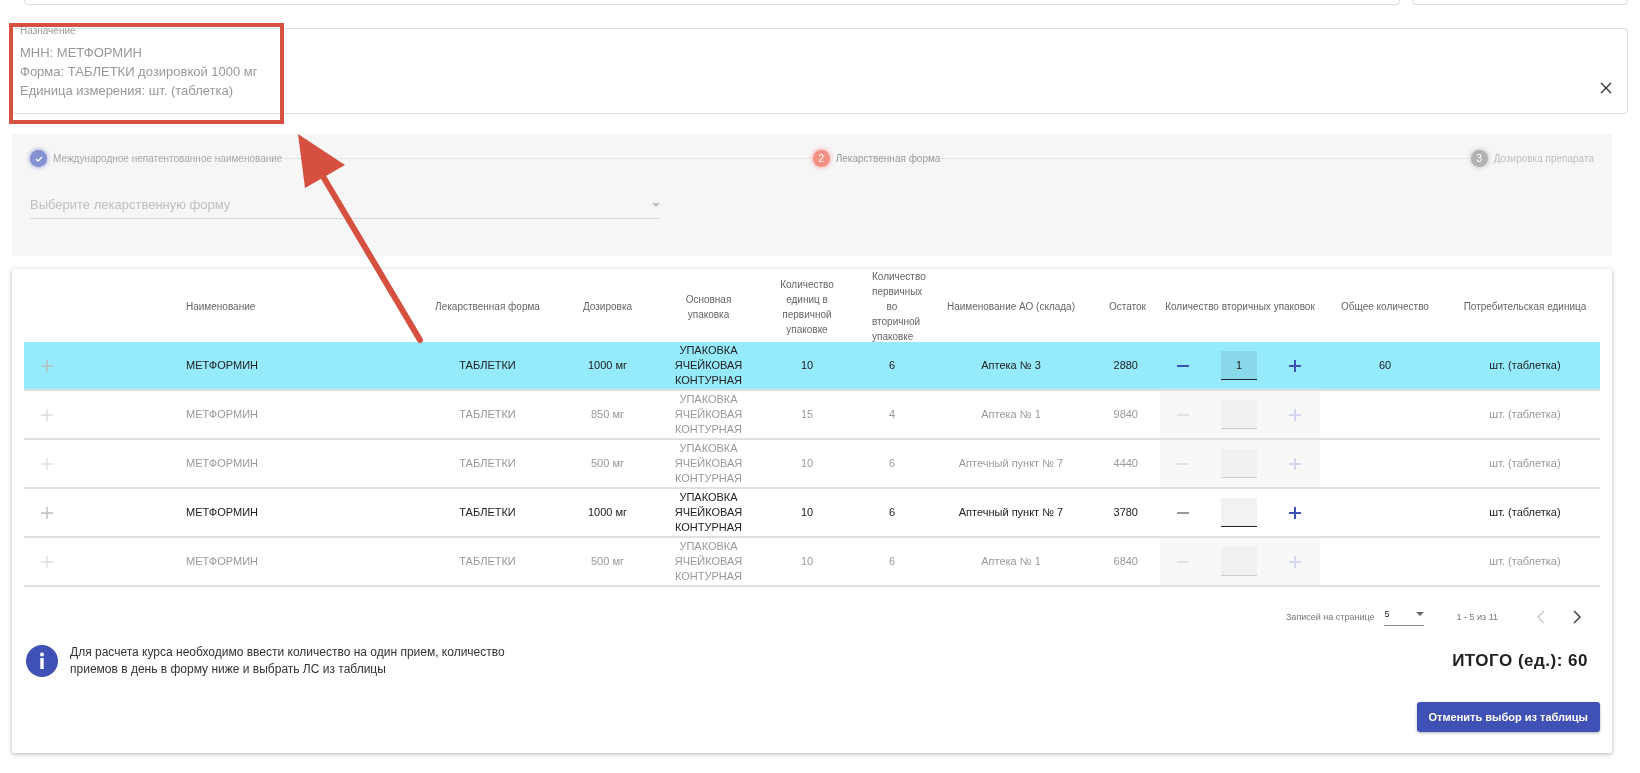 This screenshot has height=773, width=1640. Describe the element at coordinates (139, 71) in the screenshot. I see `prescription-line: Форма: ТАБЛЕТКИ дозировкой 1000 мг` at that location.